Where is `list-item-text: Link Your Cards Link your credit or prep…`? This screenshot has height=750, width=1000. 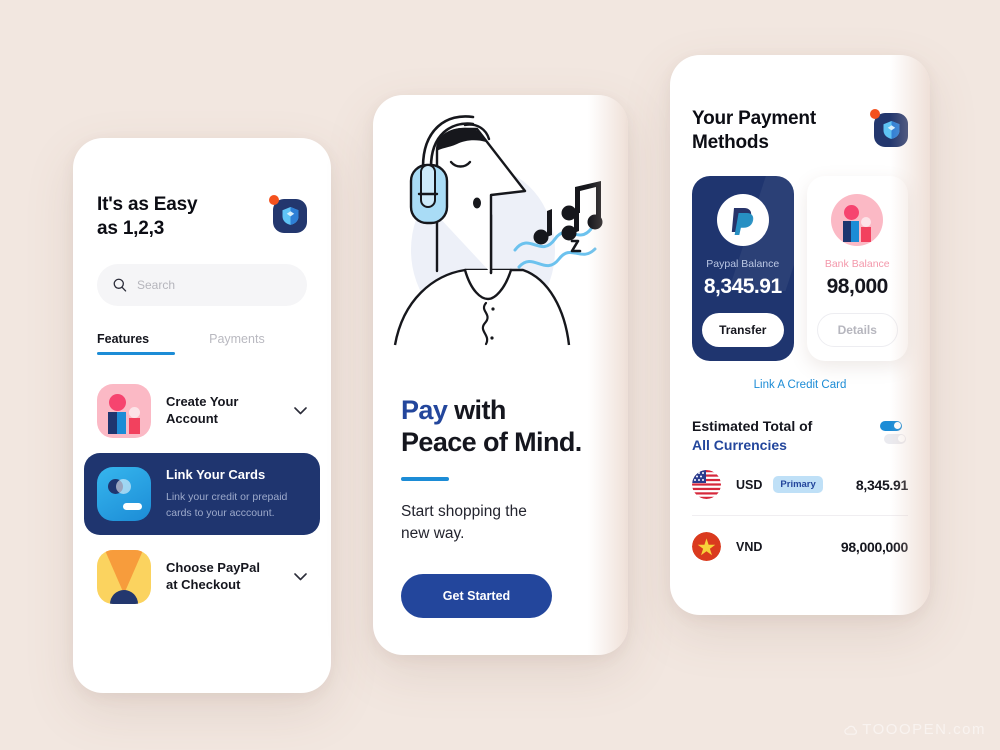 list-item-text: Link Your Cards Link your credit or prep… is located at coordinates (236, 494).